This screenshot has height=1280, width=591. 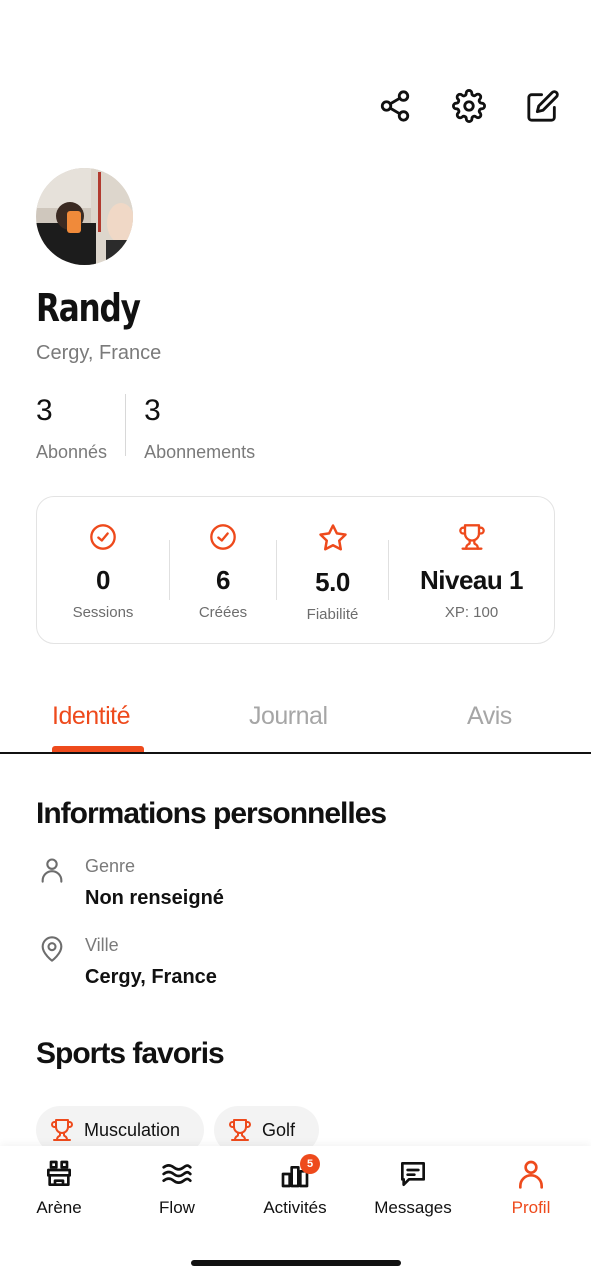 What do you see at coordinates (332, 614) in the screenshot?
I see `stat-label: Fiabilité` at bounding box center [332, 614].